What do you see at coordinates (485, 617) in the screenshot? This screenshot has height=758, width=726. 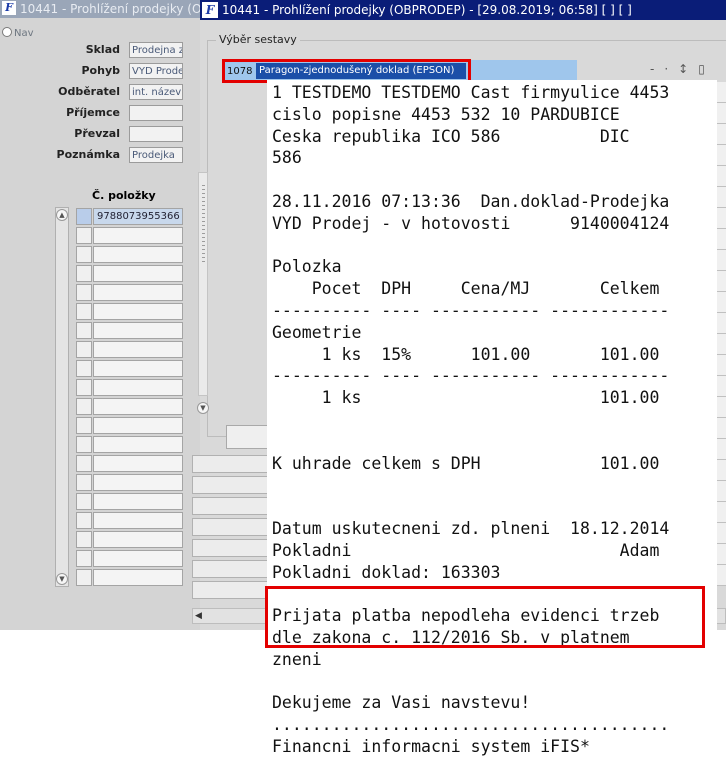 I see `highlight-box-evidence-note` at bounding box center [485, 617].